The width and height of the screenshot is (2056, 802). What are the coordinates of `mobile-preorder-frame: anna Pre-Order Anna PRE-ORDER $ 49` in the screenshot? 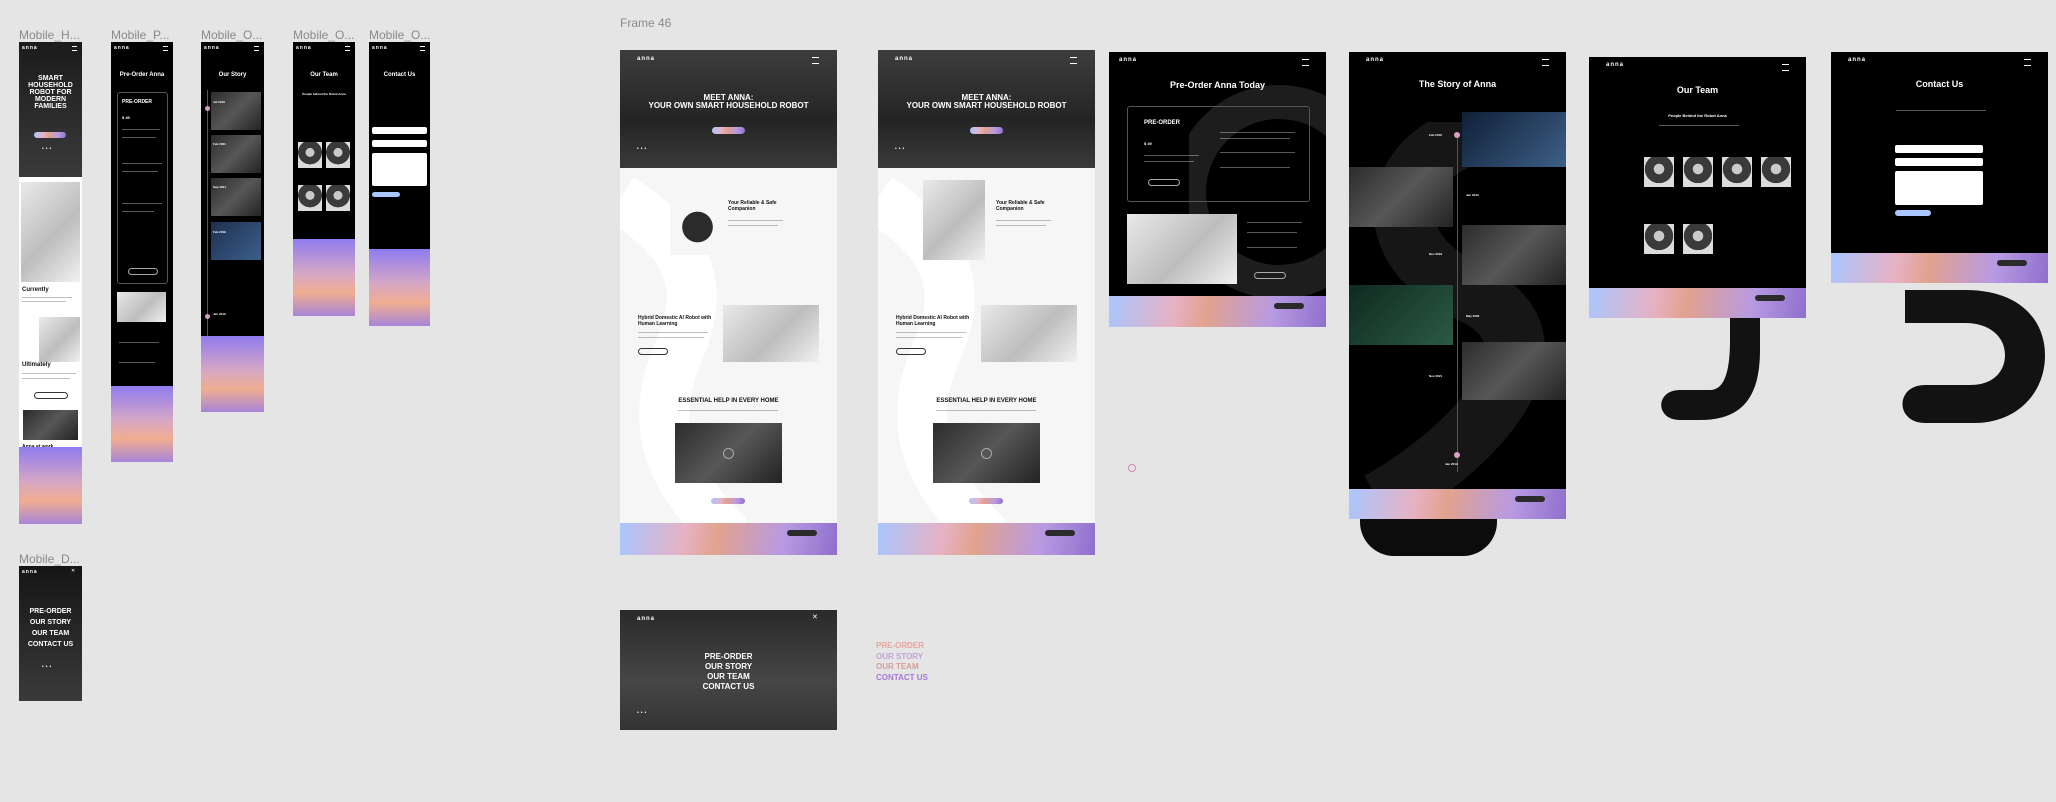 It's located at (142, 252).